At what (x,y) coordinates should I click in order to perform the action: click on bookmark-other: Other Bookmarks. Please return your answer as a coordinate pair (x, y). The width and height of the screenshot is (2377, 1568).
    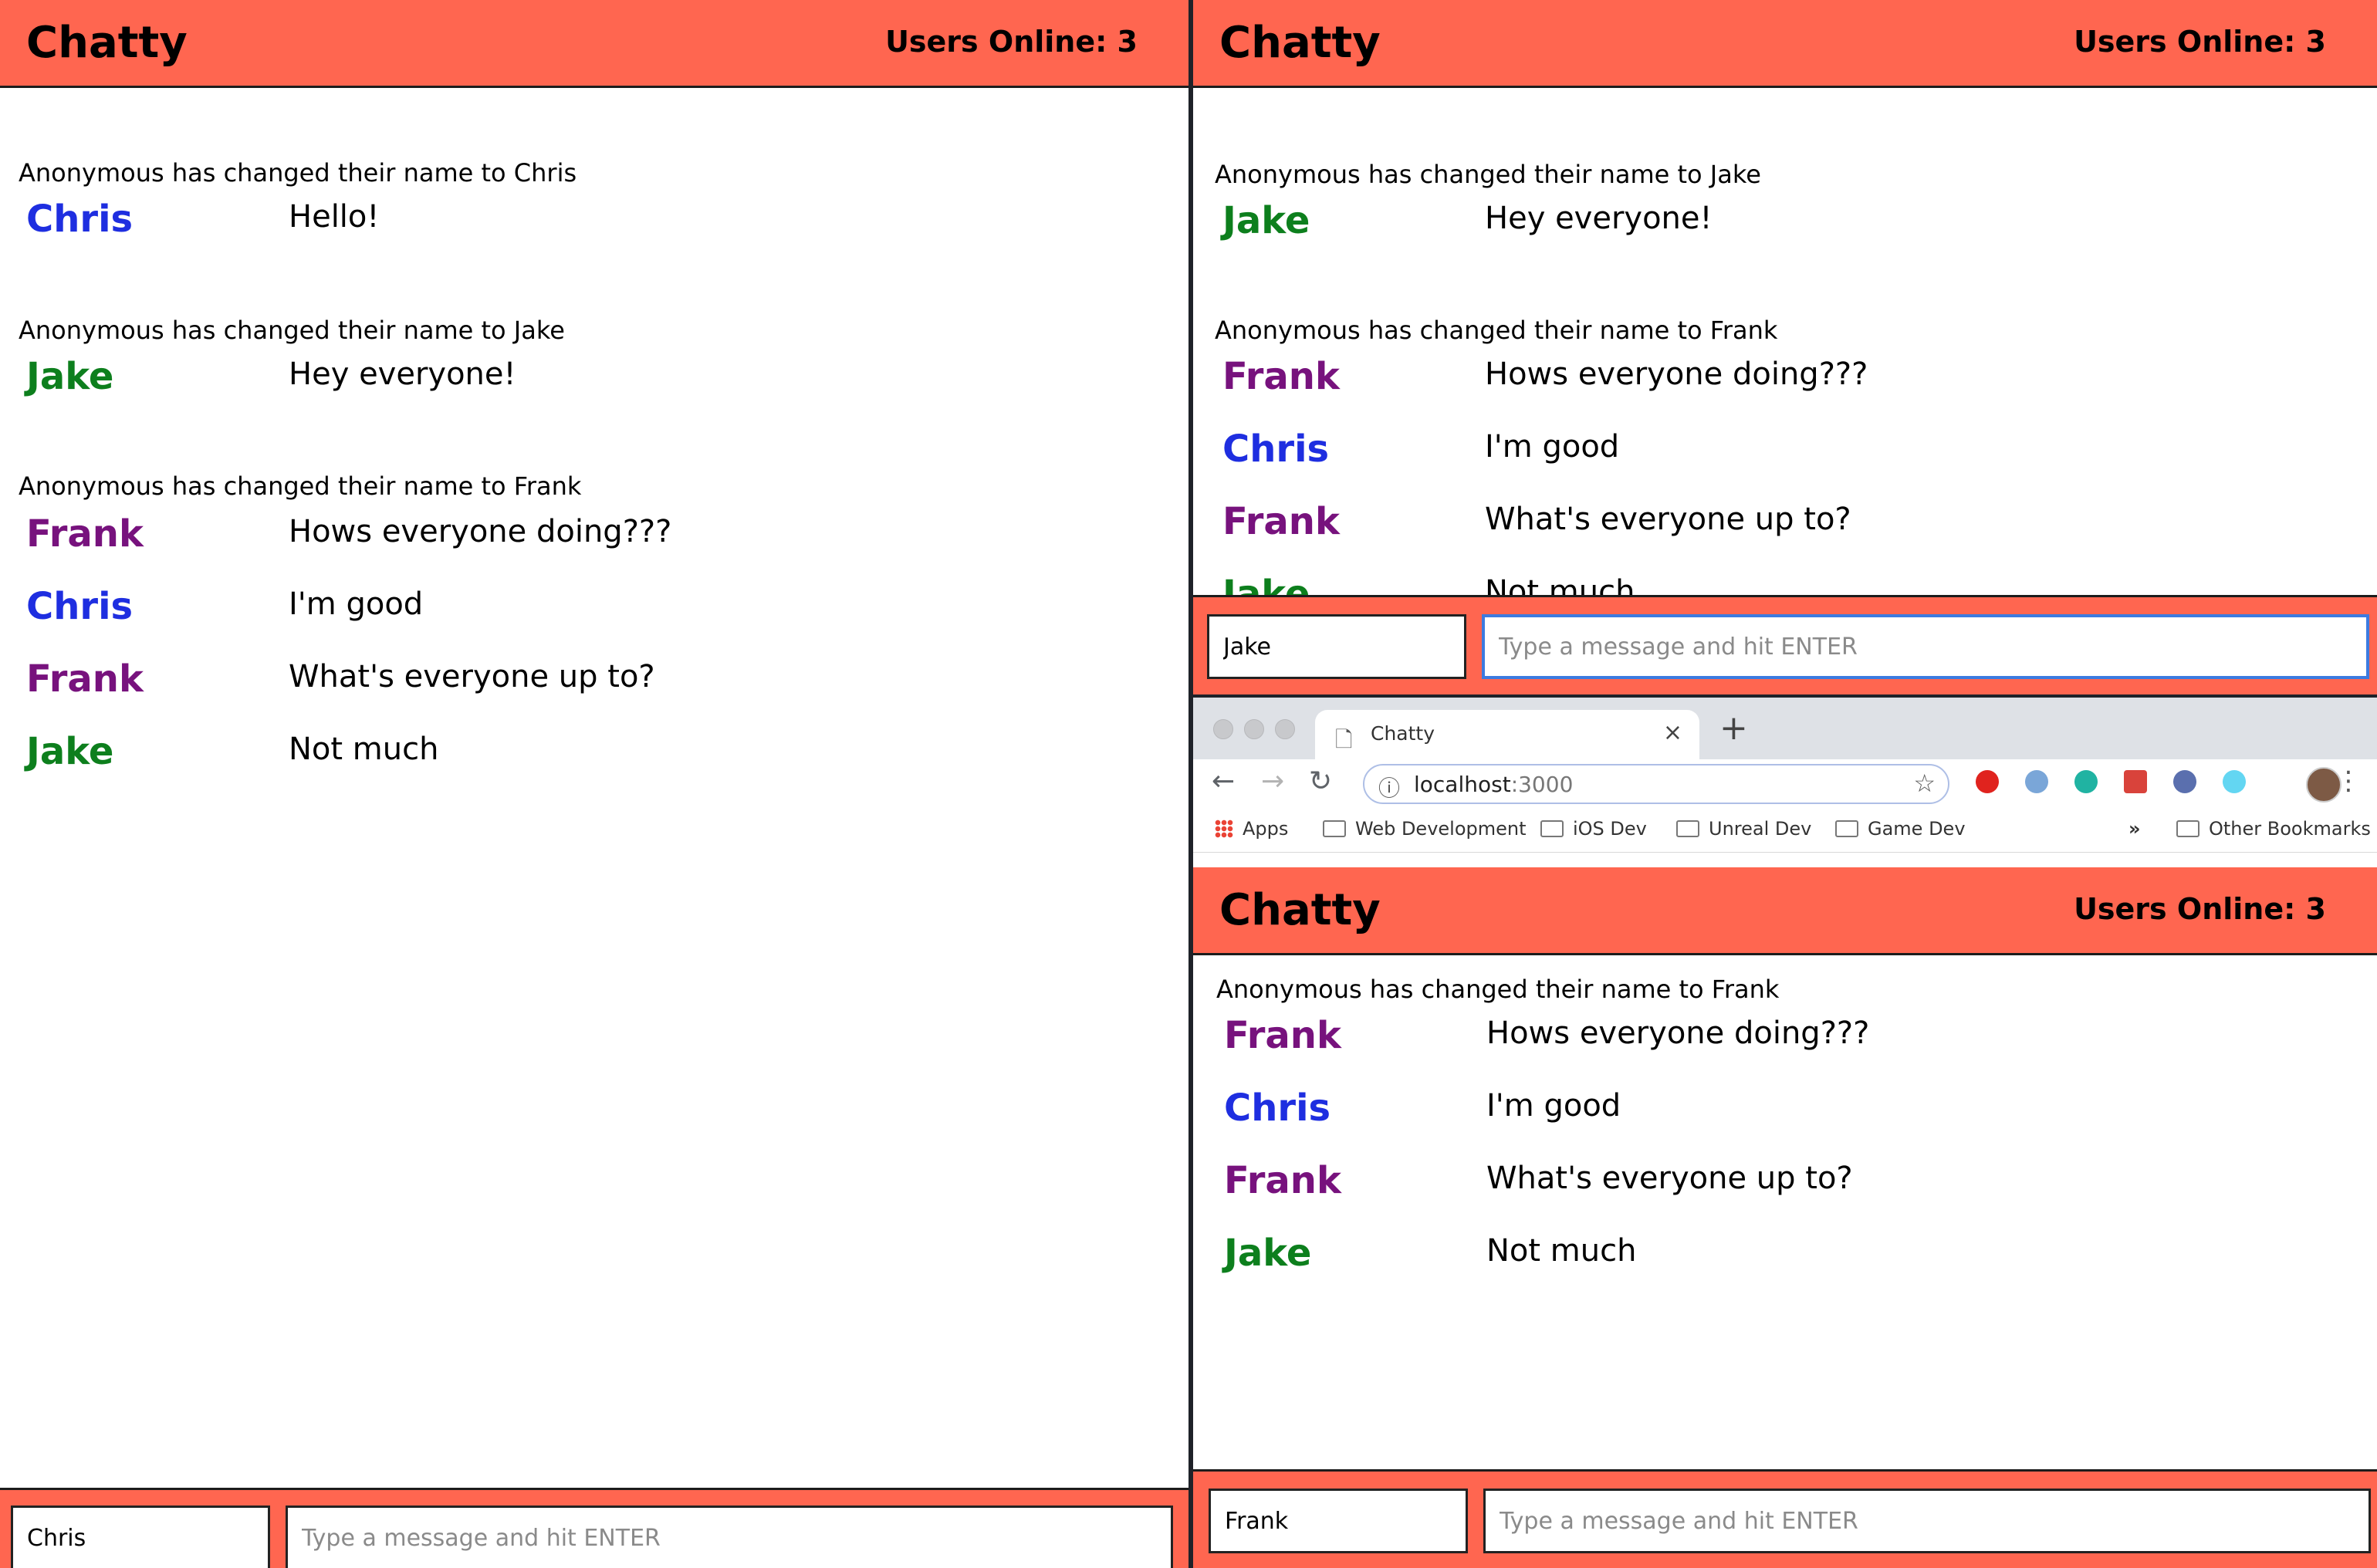
    Looking at the image, I should click on (2273, 829).